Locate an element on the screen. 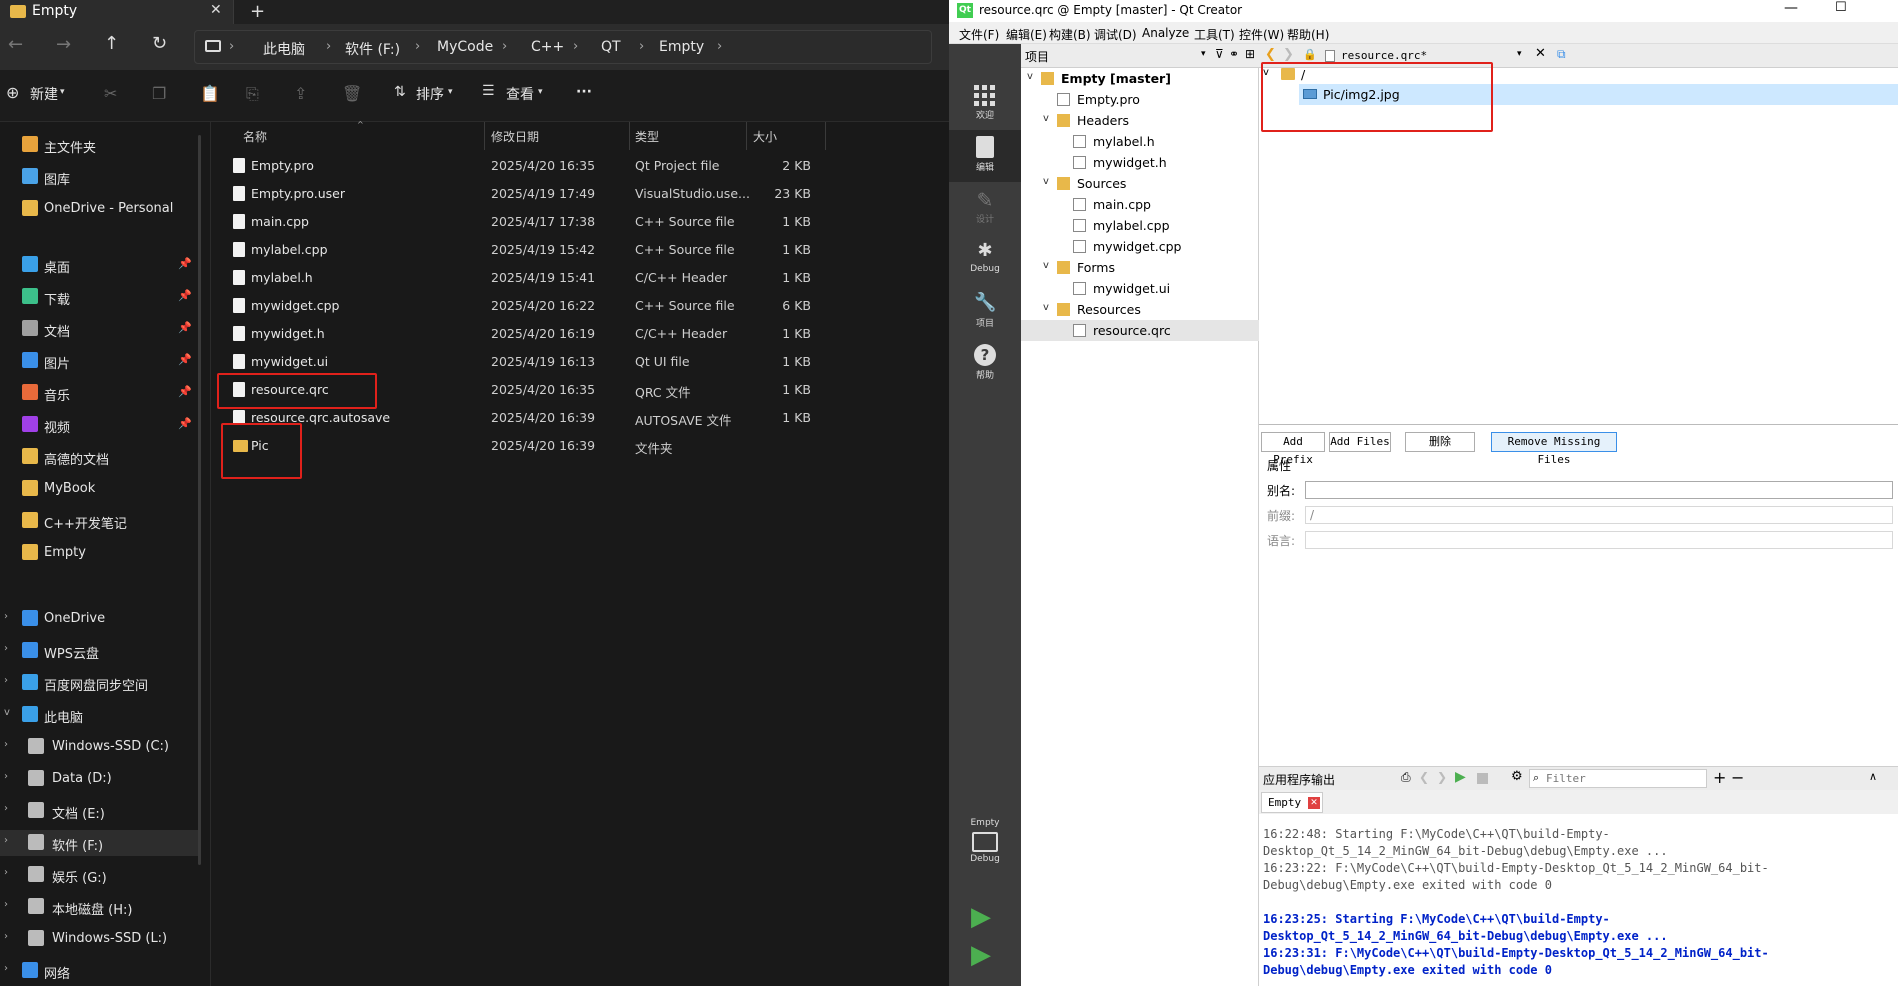 This screenshot has width=1898, height=986. project-tree-item: main.cpp is located at coordinates (1140, 204).